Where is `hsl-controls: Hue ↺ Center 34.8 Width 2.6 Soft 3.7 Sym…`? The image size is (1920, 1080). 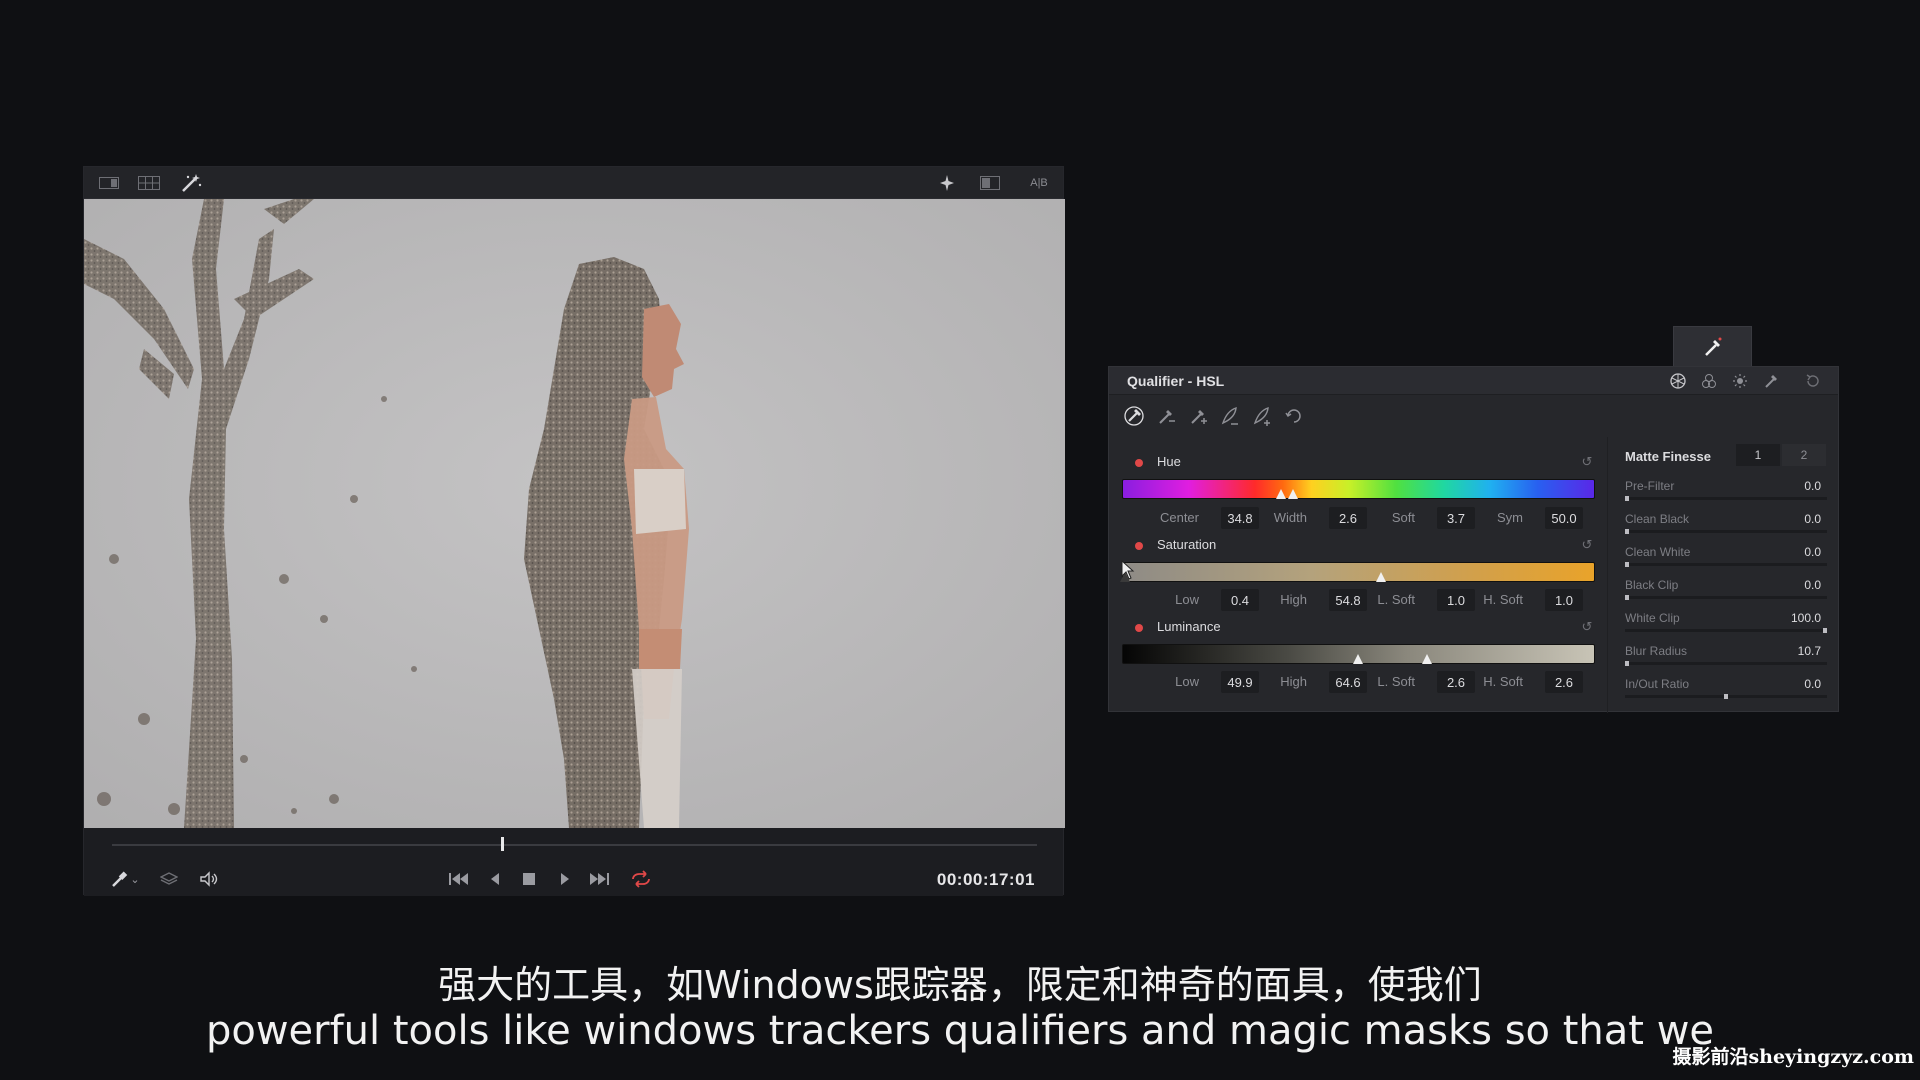
hsl-controls: Hue ↺ Center 34.8 Width 2.6 Soft 3.7 Sym… is located at coordinates (1358, 575).